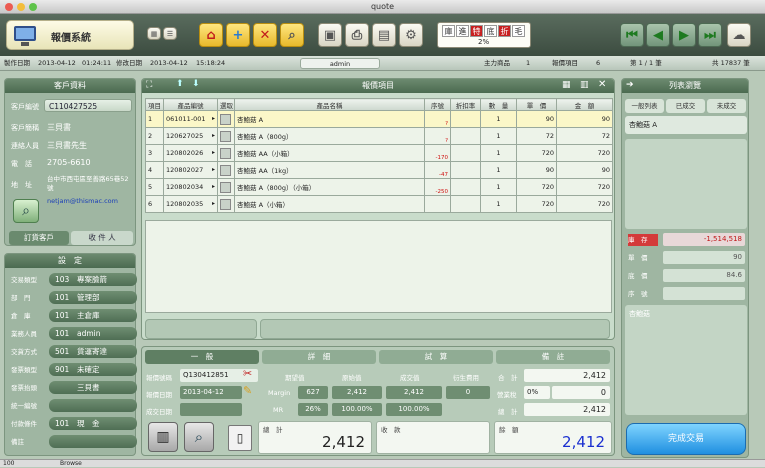 This screenshot has height=468, width=765. What do you see at coordinates (537, 392) in the screenshot?
I see `tax-rate: 0%` at bounding box center [537, 392].